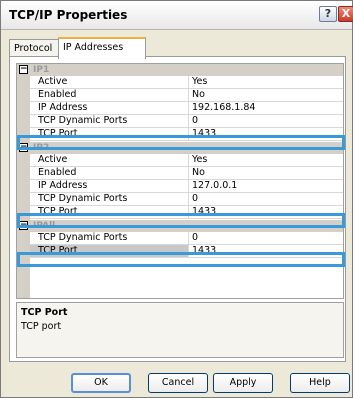 The image size is (353, 398). What do you see at coordinates (180, 330) in the screenshot?
I see `description-pane: TCP Port TCP port` at bounding box center [180, 330].